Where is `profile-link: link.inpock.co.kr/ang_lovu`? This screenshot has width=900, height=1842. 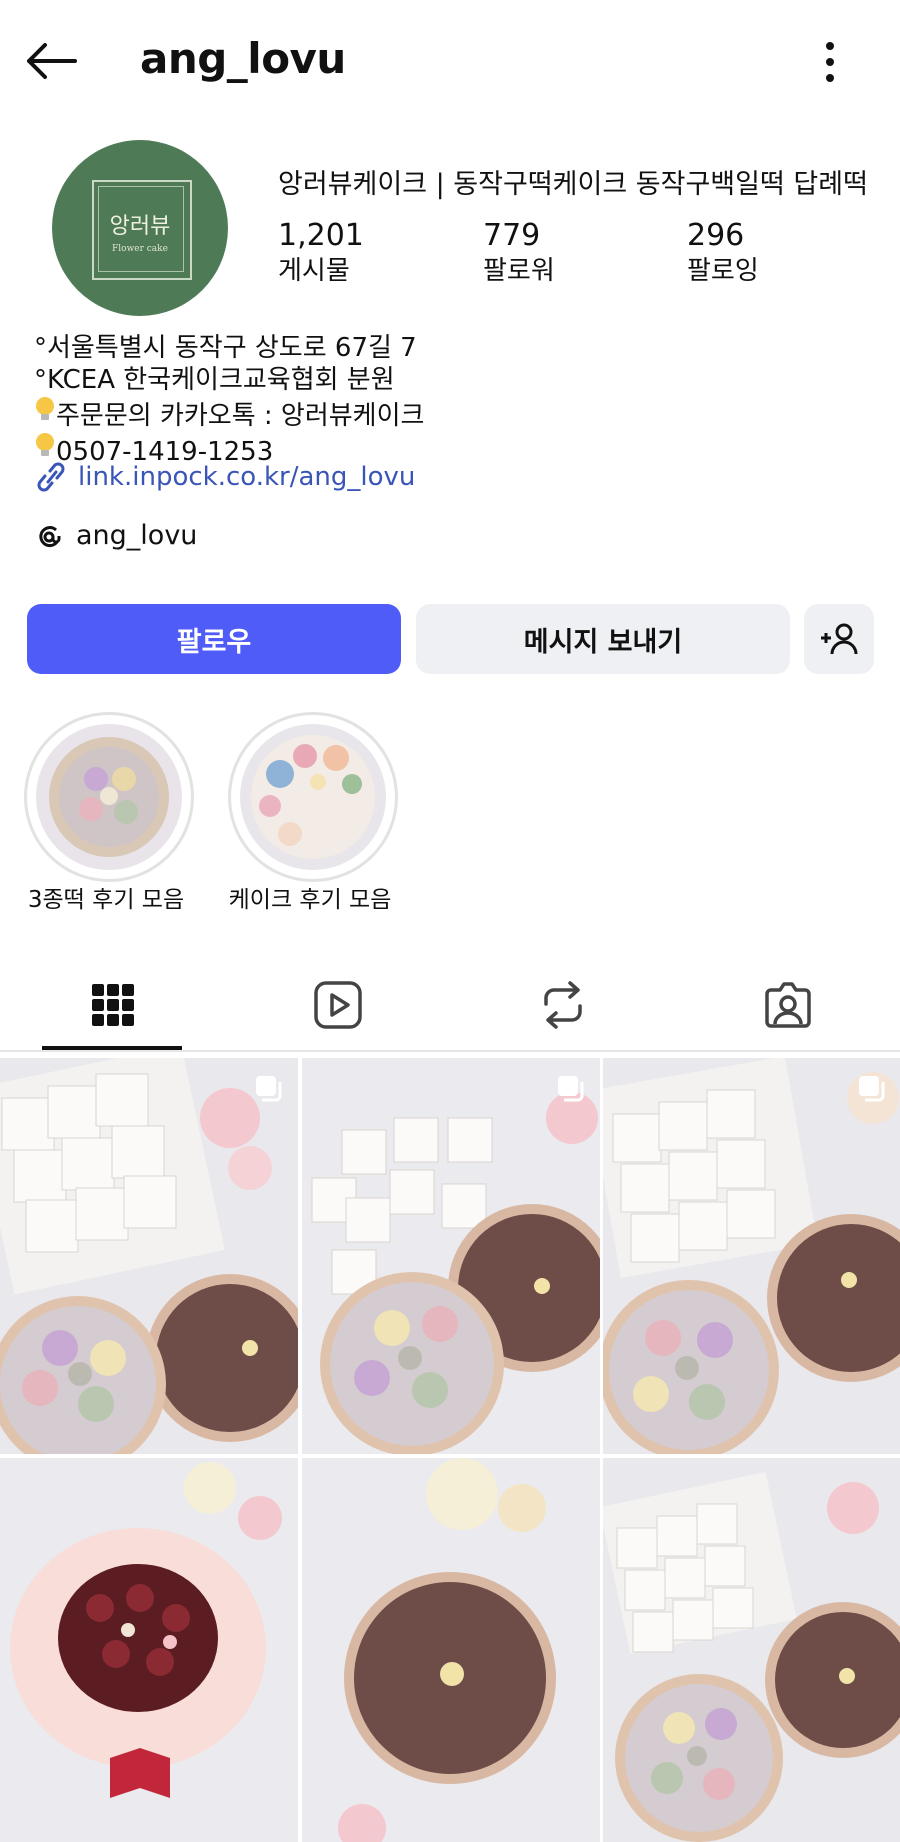 profile-link: link.inpock.co.kr/ang_lovu is located at coordinates (224, 477).